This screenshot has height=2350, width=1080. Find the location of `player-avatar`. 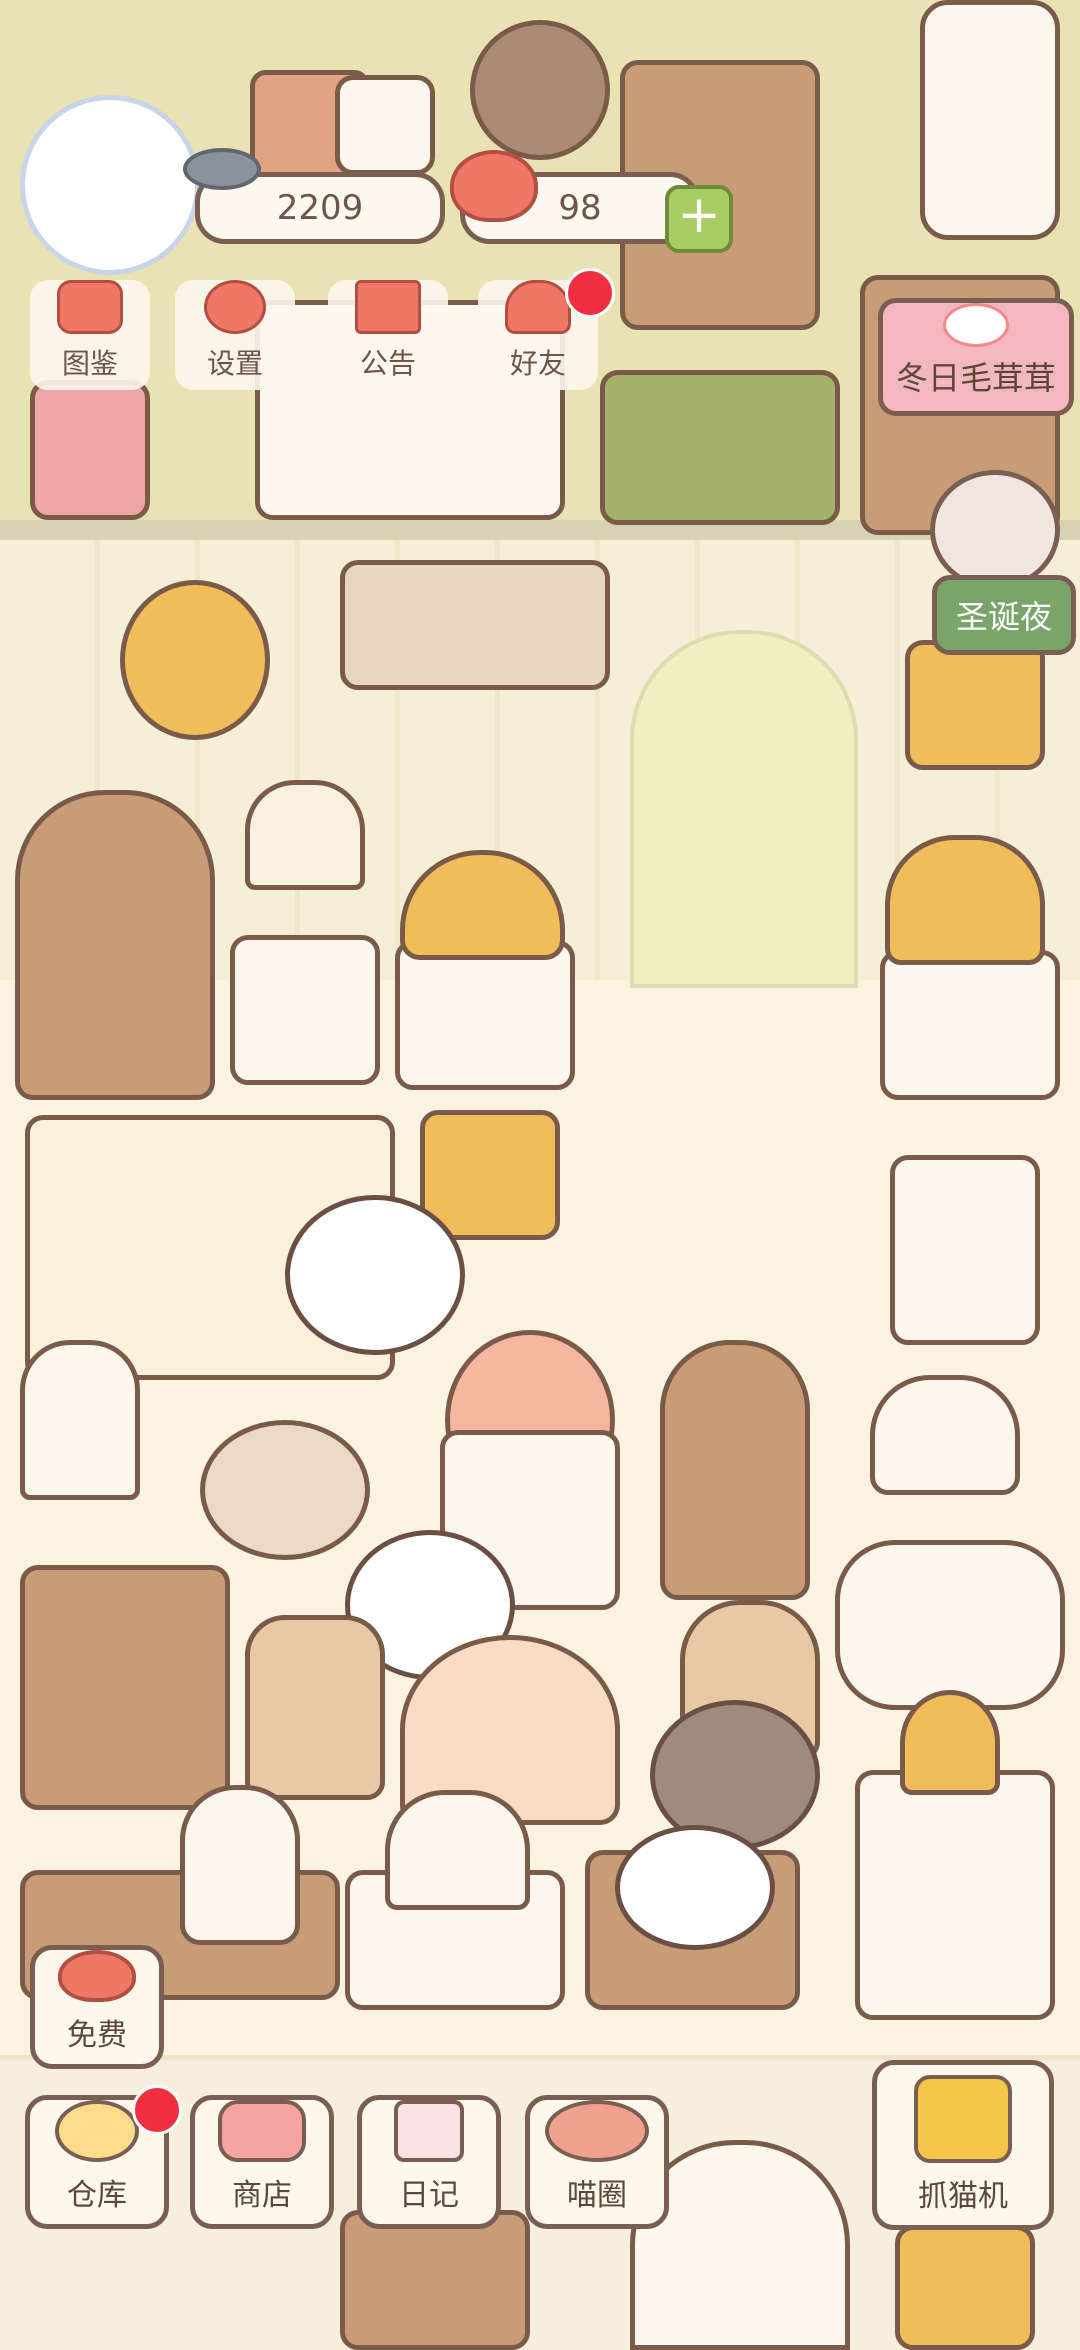

player-avatar is located at coordinates (110, 185).